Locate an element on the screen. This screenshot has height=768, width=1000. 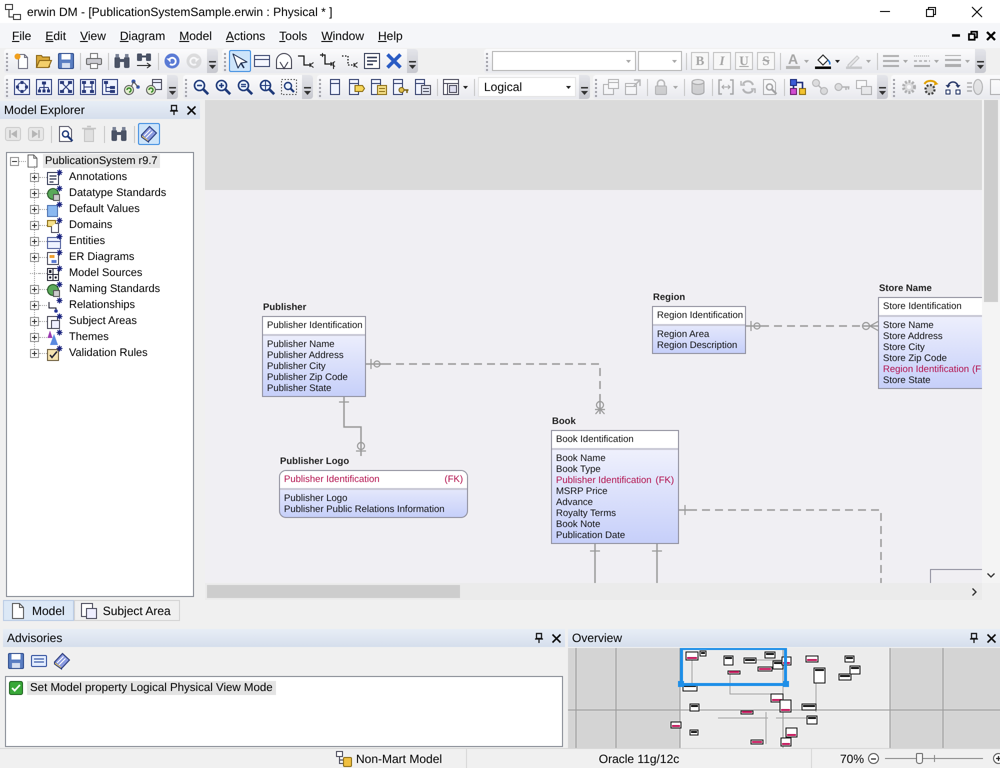
toolbar-split-button is located at coordinates (455, 87).